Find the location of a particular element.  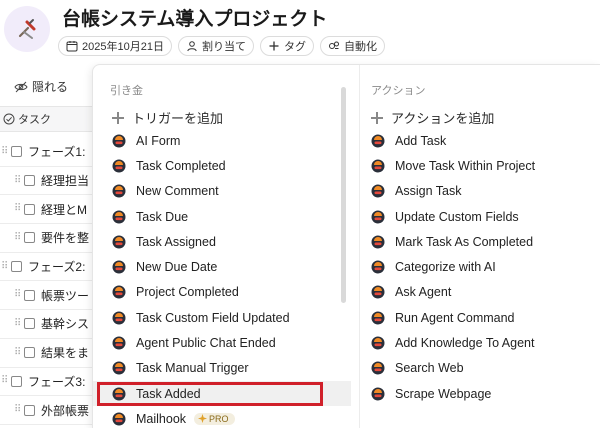

trigger-item: Task Custom Field Updated is located at coordinates (222, 317).